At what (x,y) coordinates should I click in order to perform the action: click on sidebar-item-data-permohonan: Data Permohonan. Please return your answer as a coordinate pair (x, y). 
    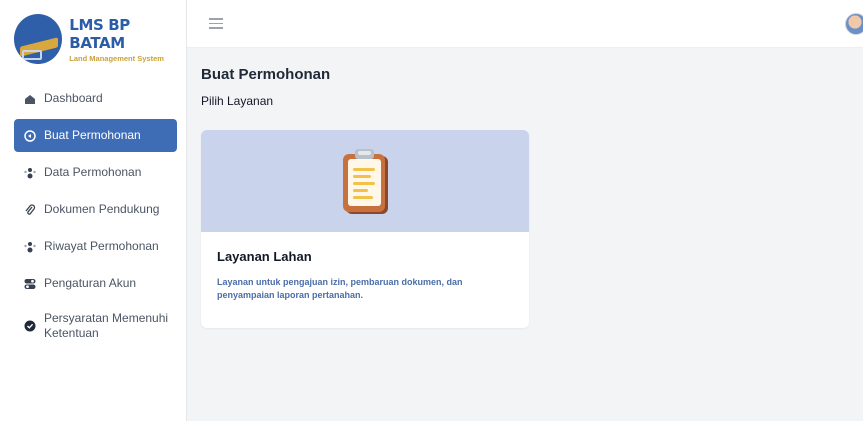
    Looking at the image, I should click on (95, 172).